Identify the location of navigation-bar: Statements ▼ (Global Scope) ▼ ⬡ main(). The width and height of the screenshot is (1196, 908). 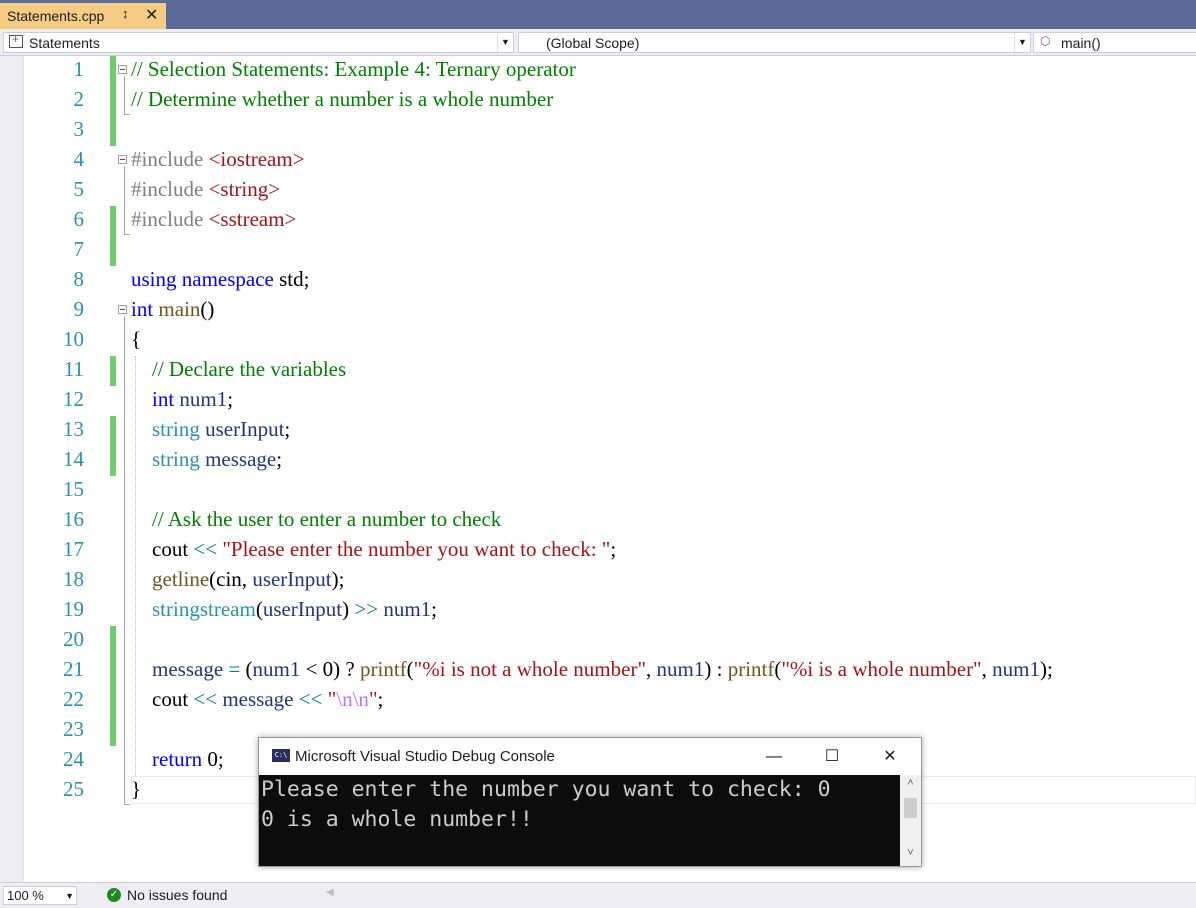
(598, 42).